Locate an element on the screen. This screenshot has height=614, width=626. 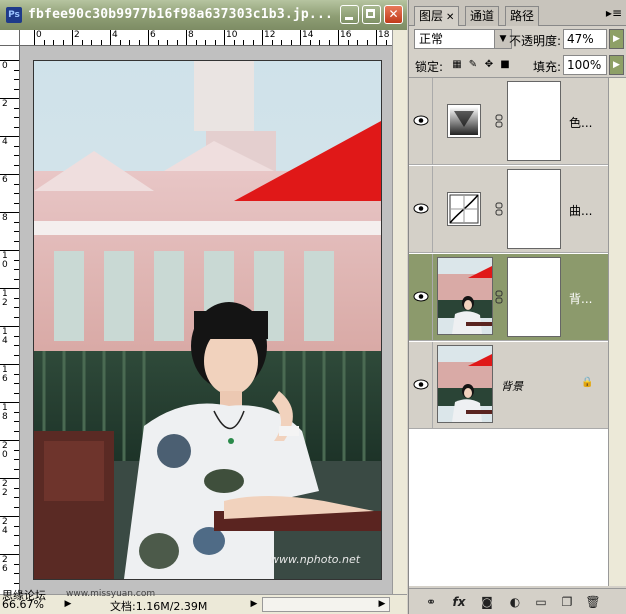
fill-slider-button: ▶ is located at coordinates (616, 65).